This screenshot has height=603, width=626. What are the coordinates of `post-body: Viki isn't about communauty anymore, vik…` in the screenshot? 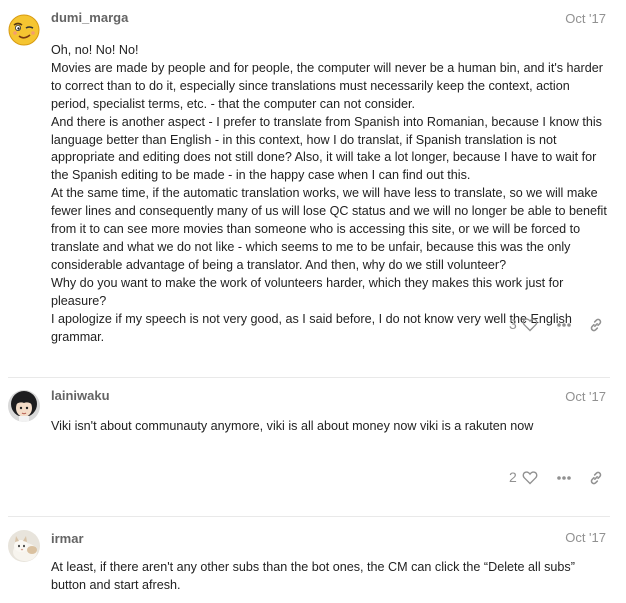 It's located at (331, 427).